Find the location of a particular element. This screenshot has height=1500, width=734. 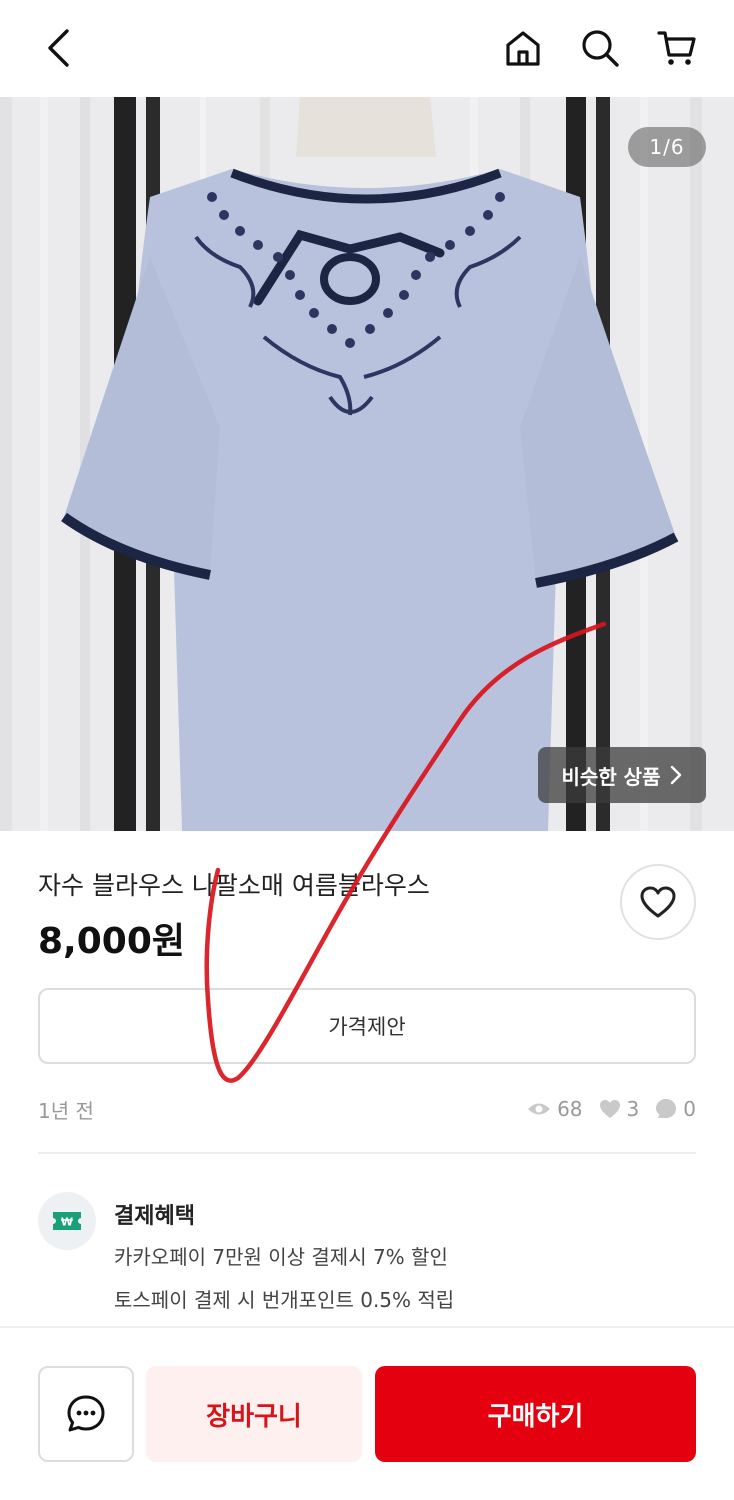

chat-icon is located at coordinates (86, 1413).